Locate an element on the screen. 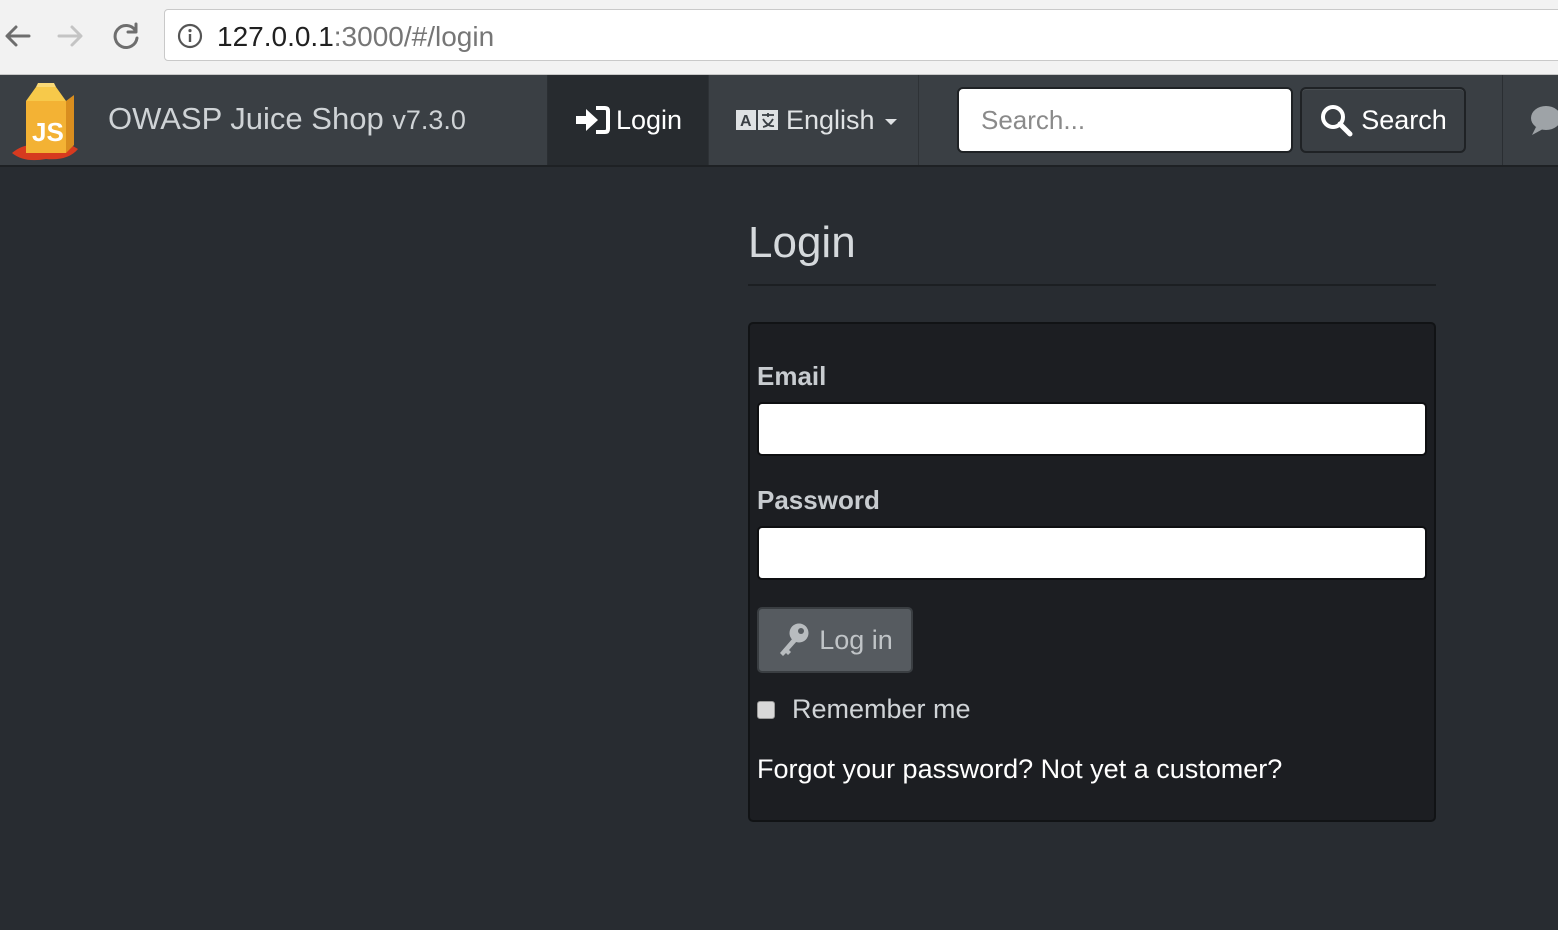  svg-text: A is located at coordinates (746, 121).